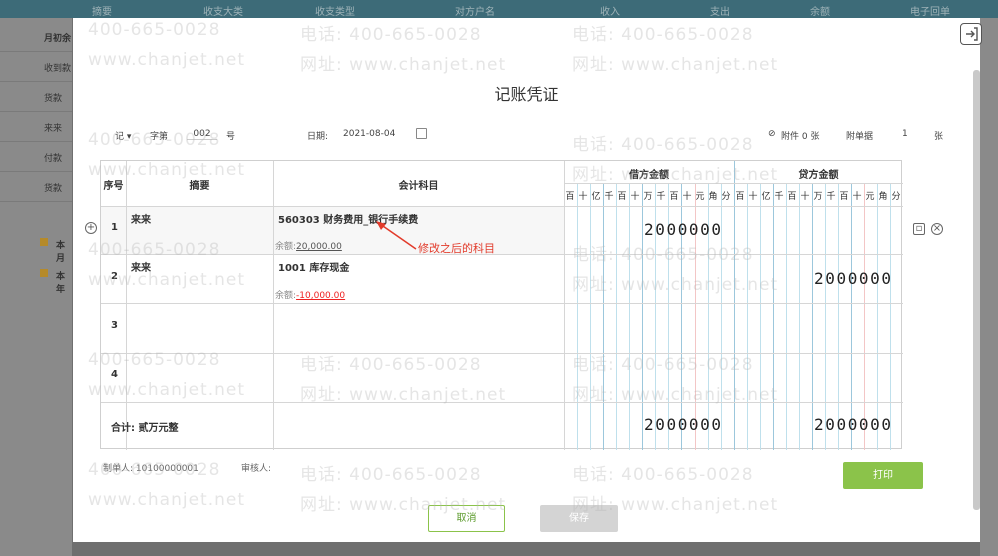 The image size is (998, 556). I want to click on bg-group-label: 本月, so click(61, 252).